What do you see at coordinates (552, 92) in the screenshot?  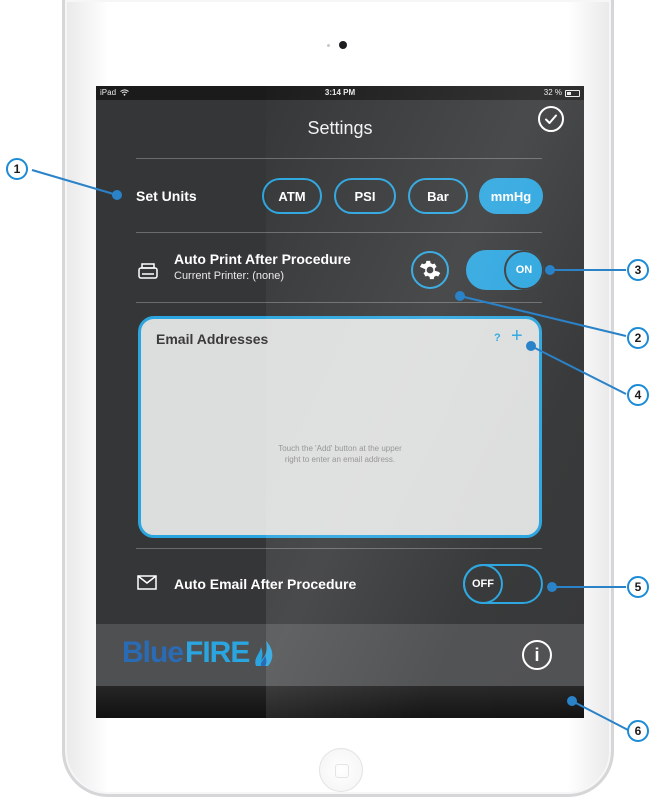 I see `battery-percent: 32 %` at bounding box center [552, 92].